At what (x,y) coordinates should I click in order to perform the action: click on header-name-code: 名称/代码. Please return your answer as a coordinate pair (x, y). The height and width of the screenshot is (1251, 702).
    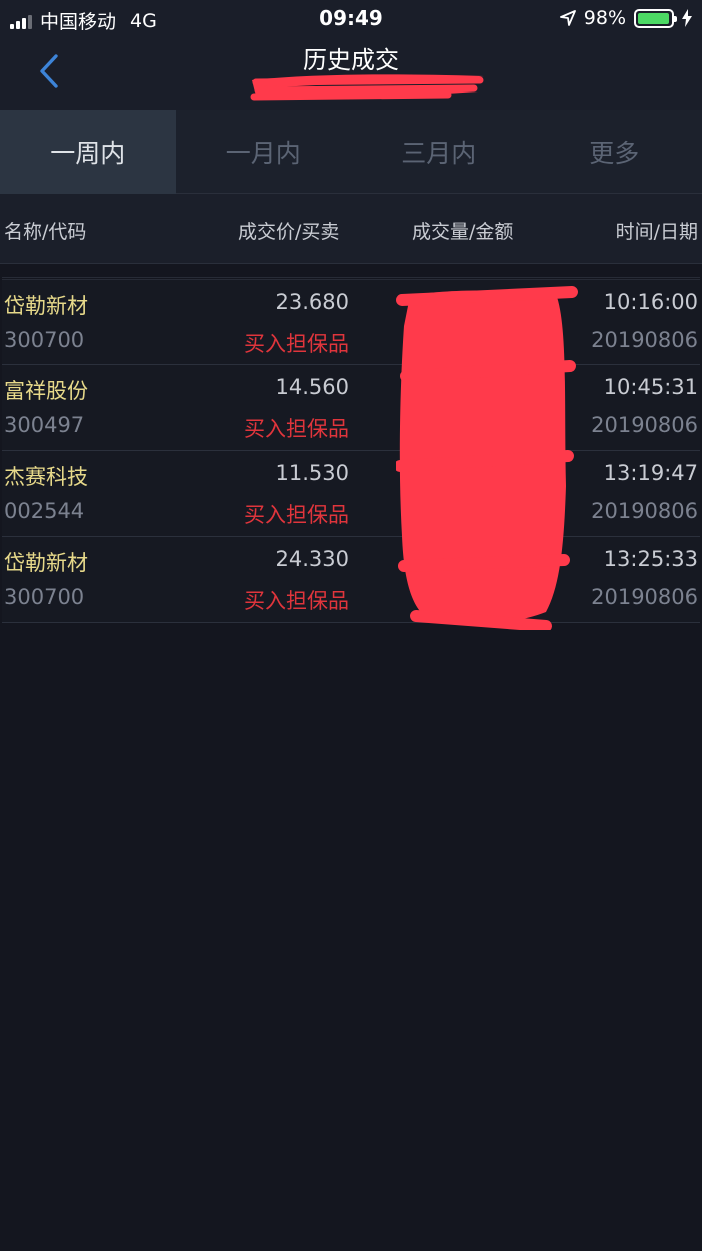
    Looking at the image, I should click on (45, 232).